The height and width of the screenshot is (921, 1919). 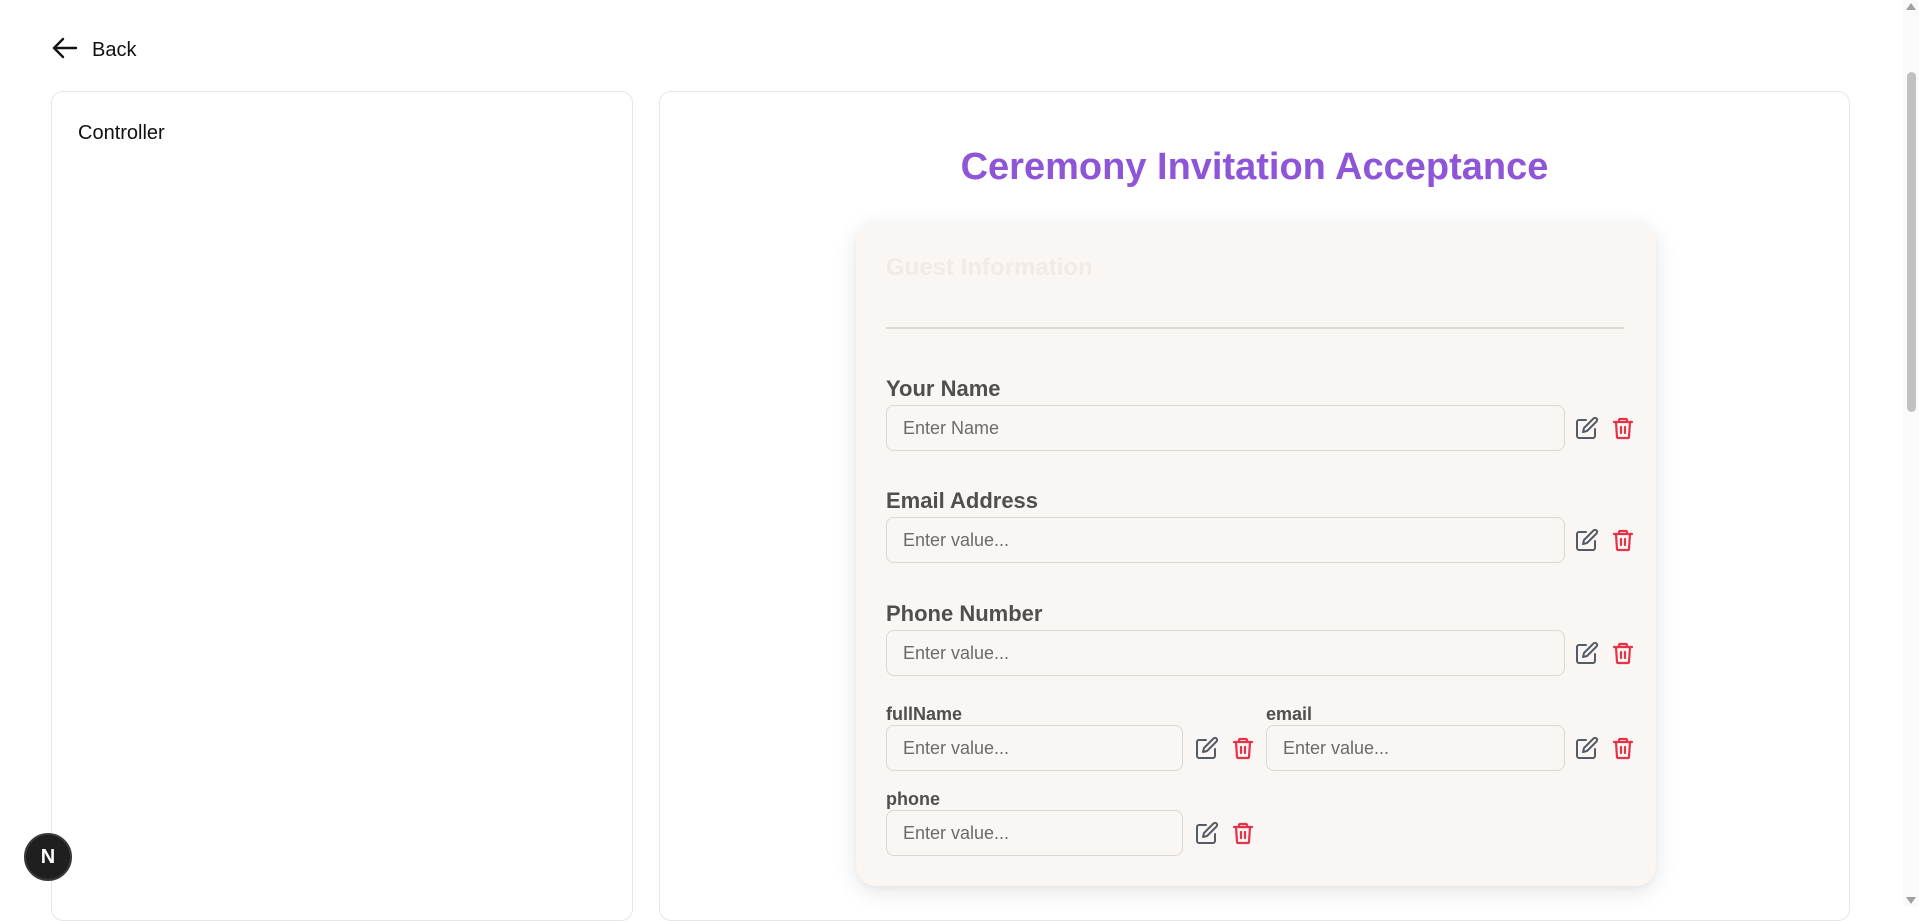 What do you see at coordinates (989, 267) in the screenshot?
I see `section-title: Guest Information` at bounding box center [989, 267].